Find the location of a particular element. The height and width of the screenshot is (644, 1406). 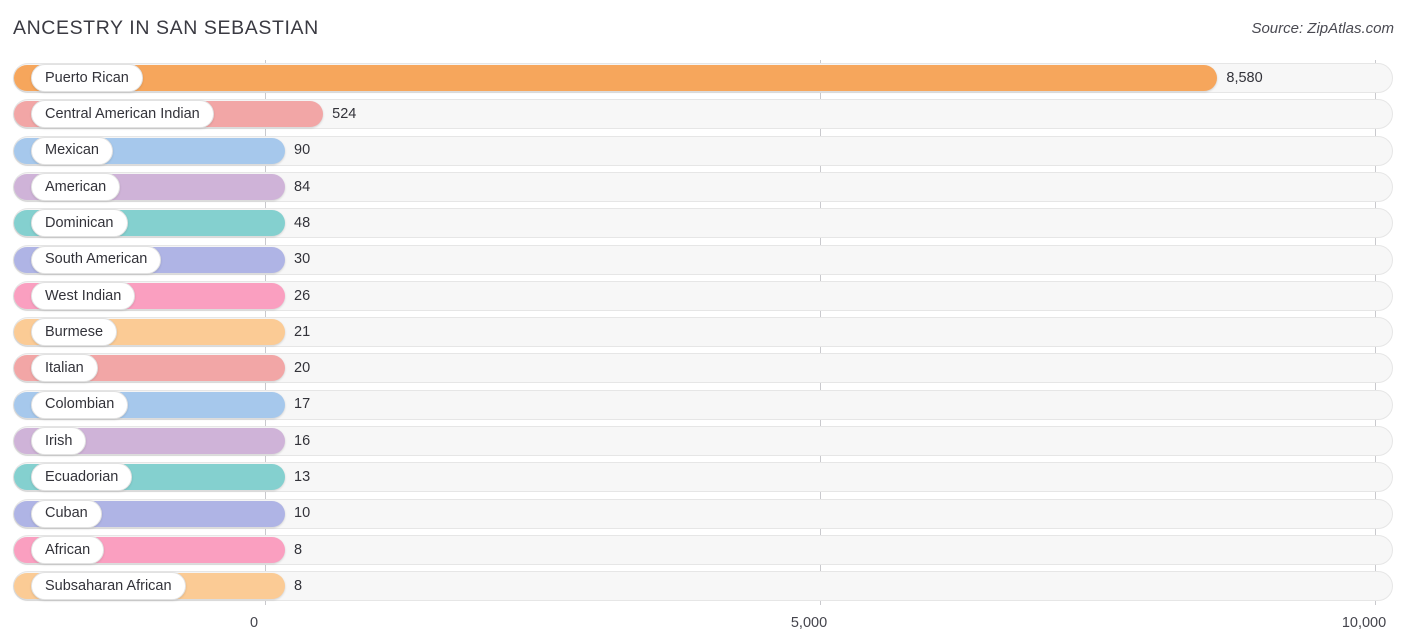

category-label-pill: Italian is located at coordinates (64, 368).